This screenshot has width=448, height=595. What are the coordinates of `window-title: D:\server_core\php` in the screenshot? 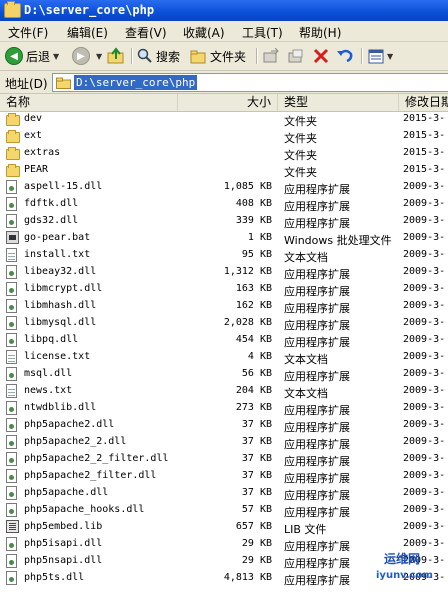 It's located at (89, 10).